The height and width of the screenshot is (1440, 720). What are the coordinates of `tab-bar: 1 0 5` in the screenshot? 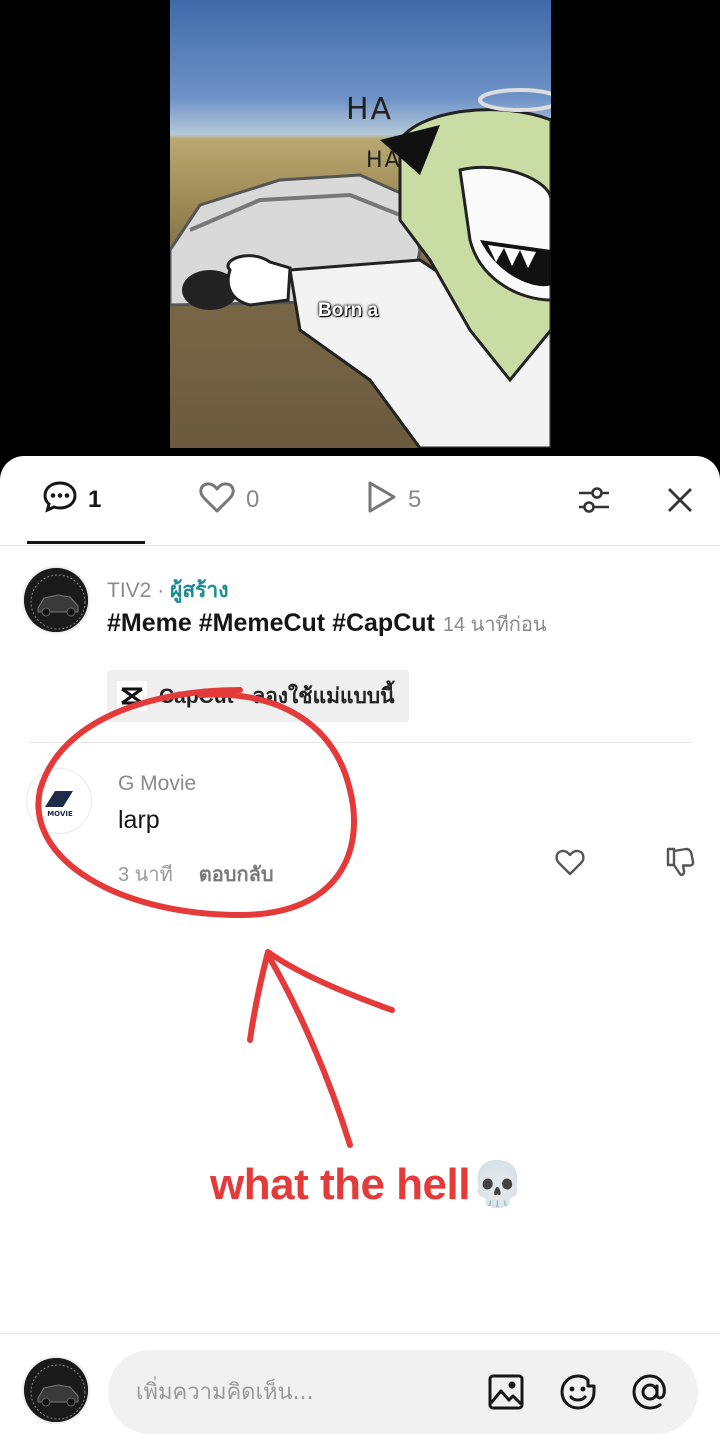 It's located at (360, 501).